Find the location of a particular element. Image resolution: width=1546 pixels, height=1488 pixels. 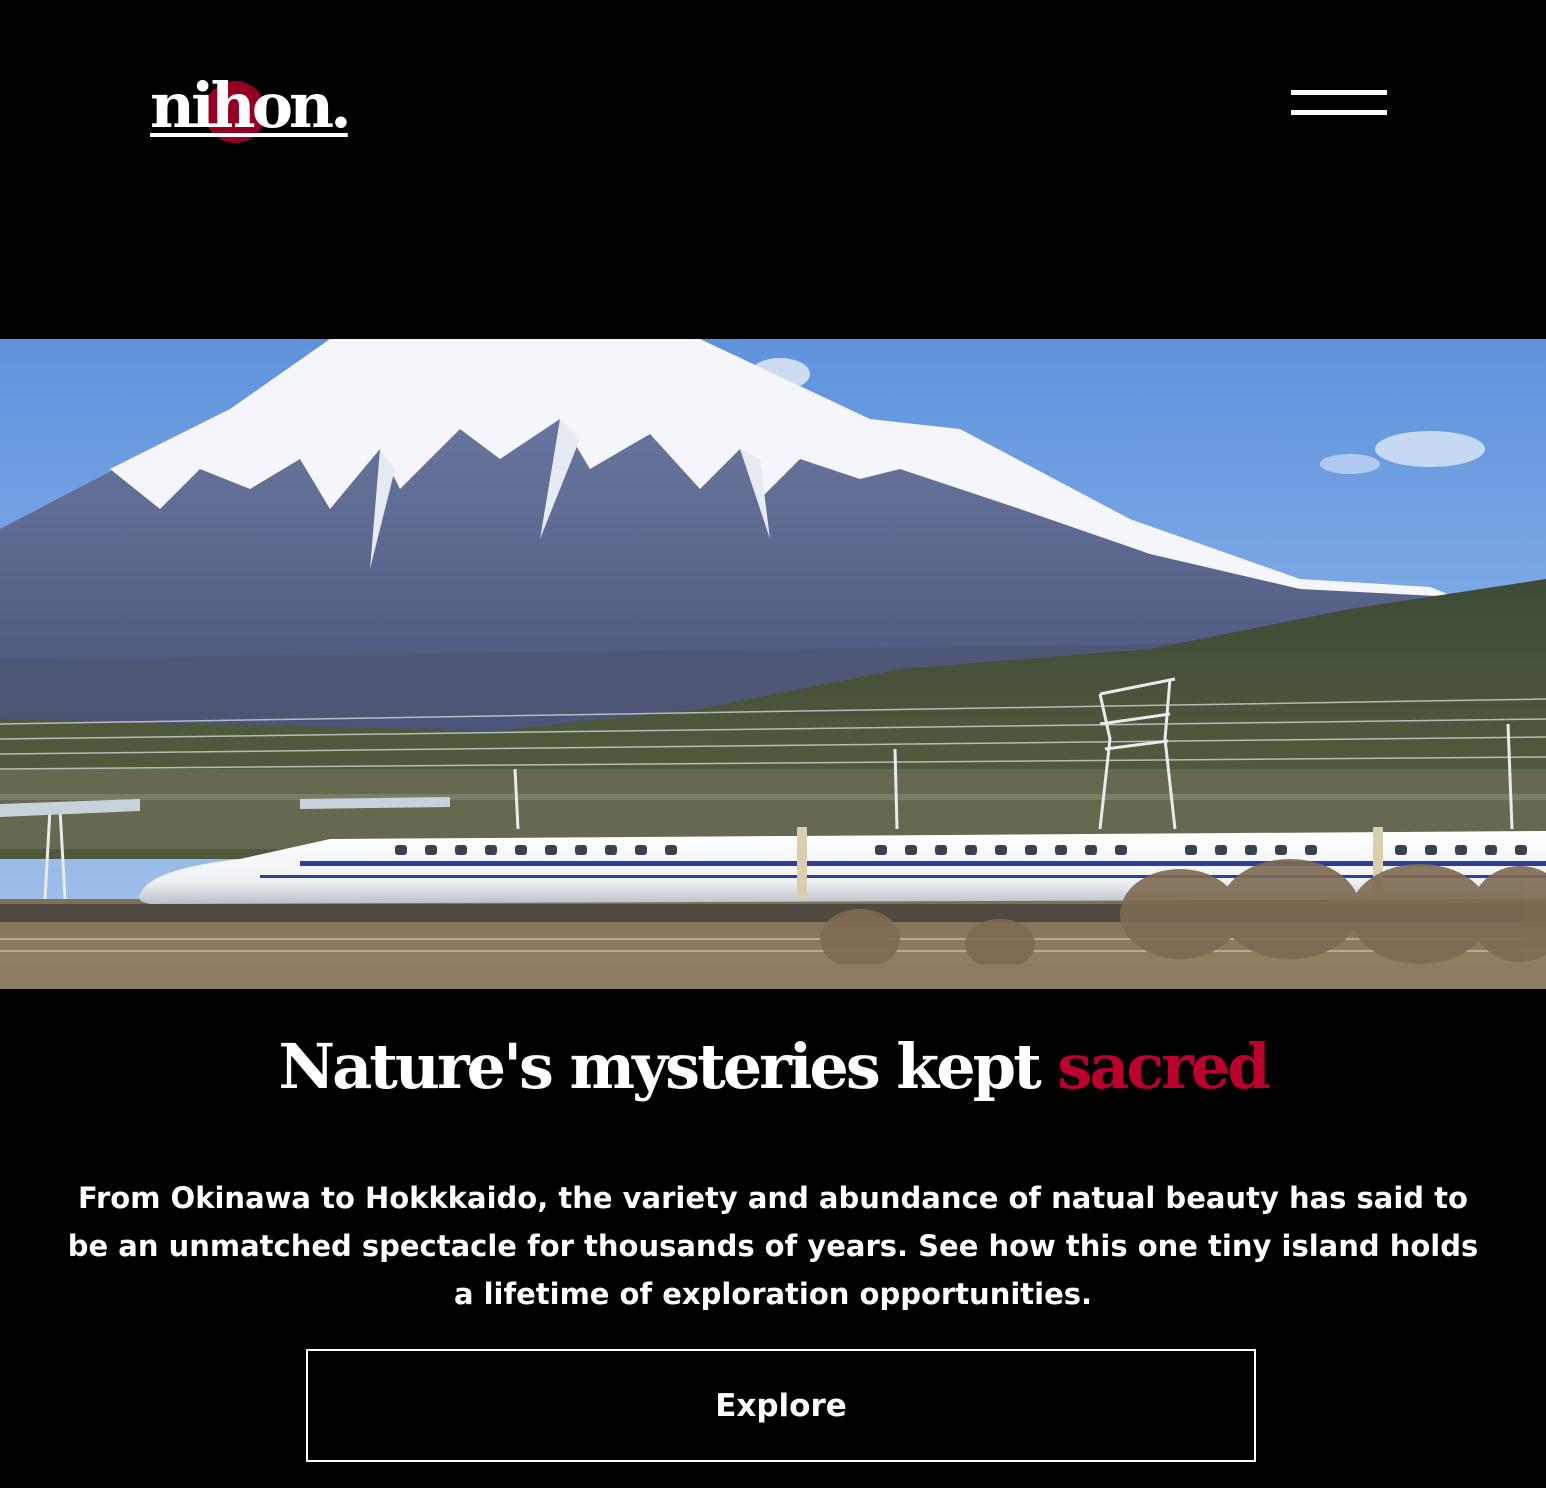

explore-button: Explore is located at coordinates (781, 1405).